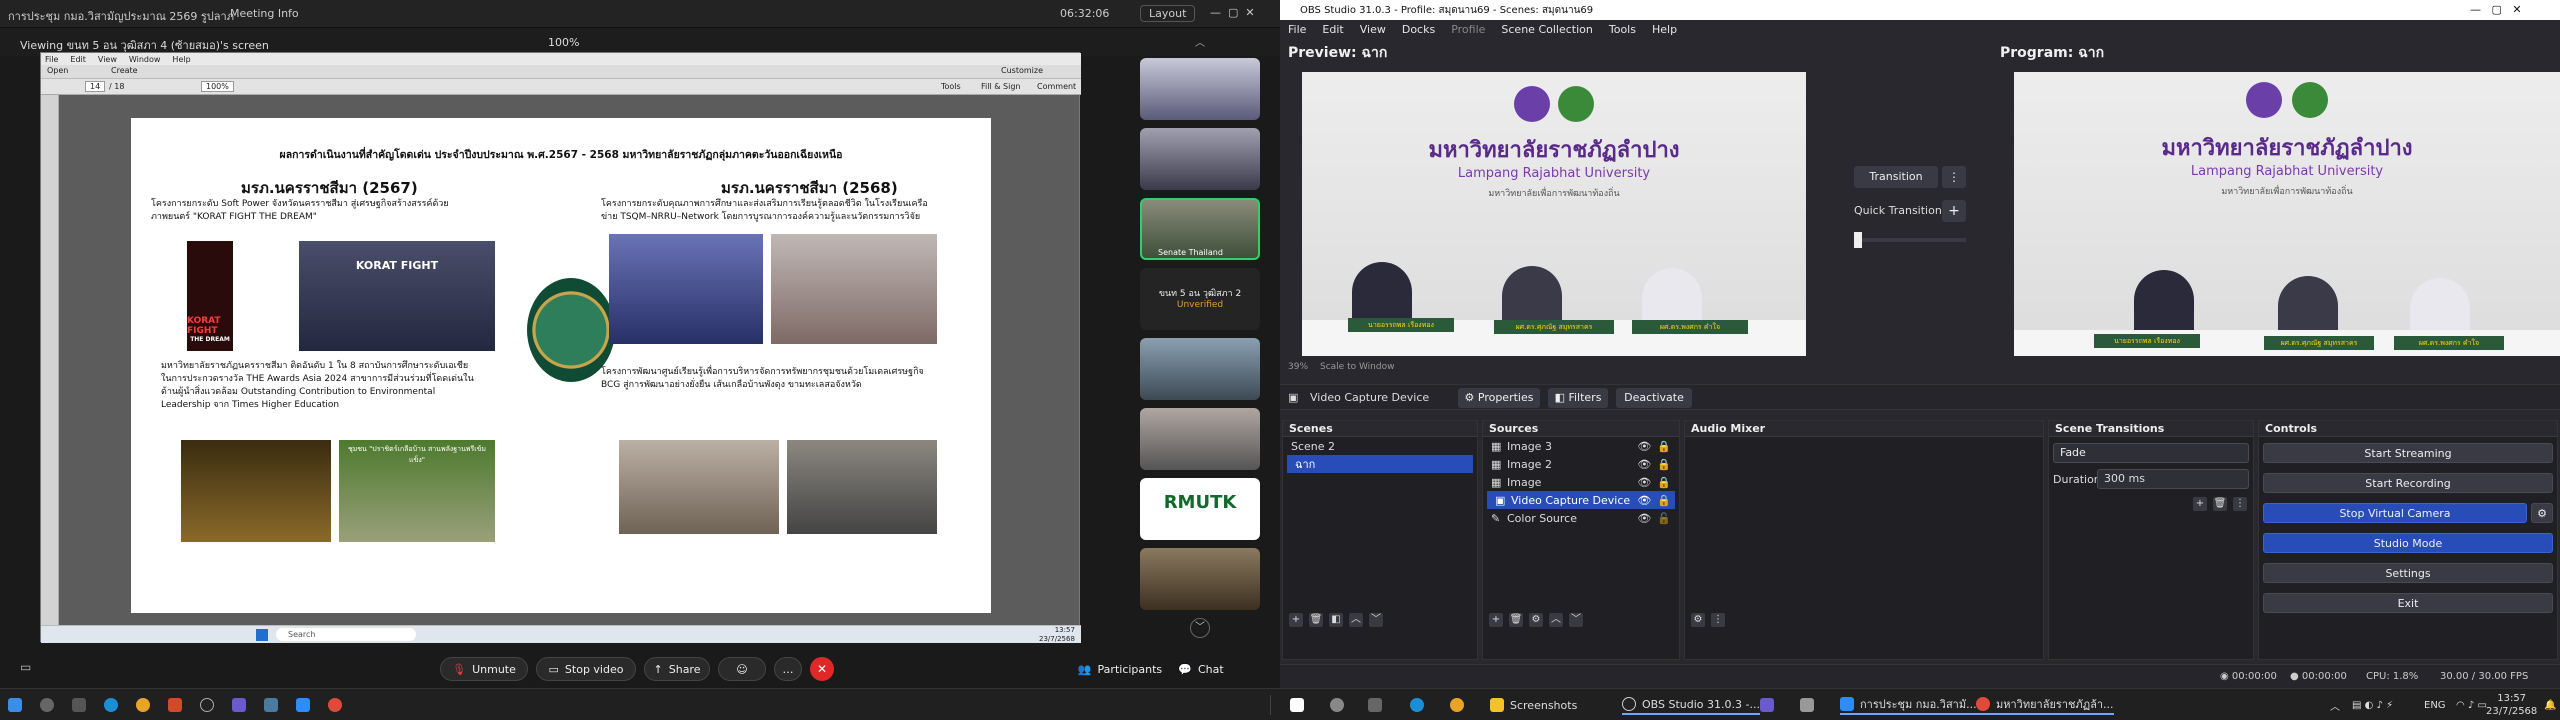  What do you see at coordinates (1910, 240) in the screenshot?
I see `t-bar-slider` at bounding box center [1910, 240].